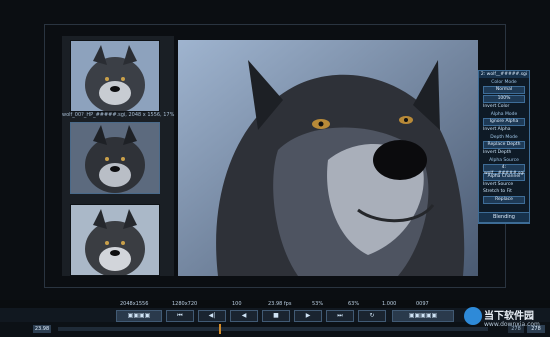 Image resolution: width=550 pixels, height=337 pixels. What do you see at coordinates (134, 304) in the screenshot?
I see `source-resolution: 2048x1556` at bounding box center [134, 304].